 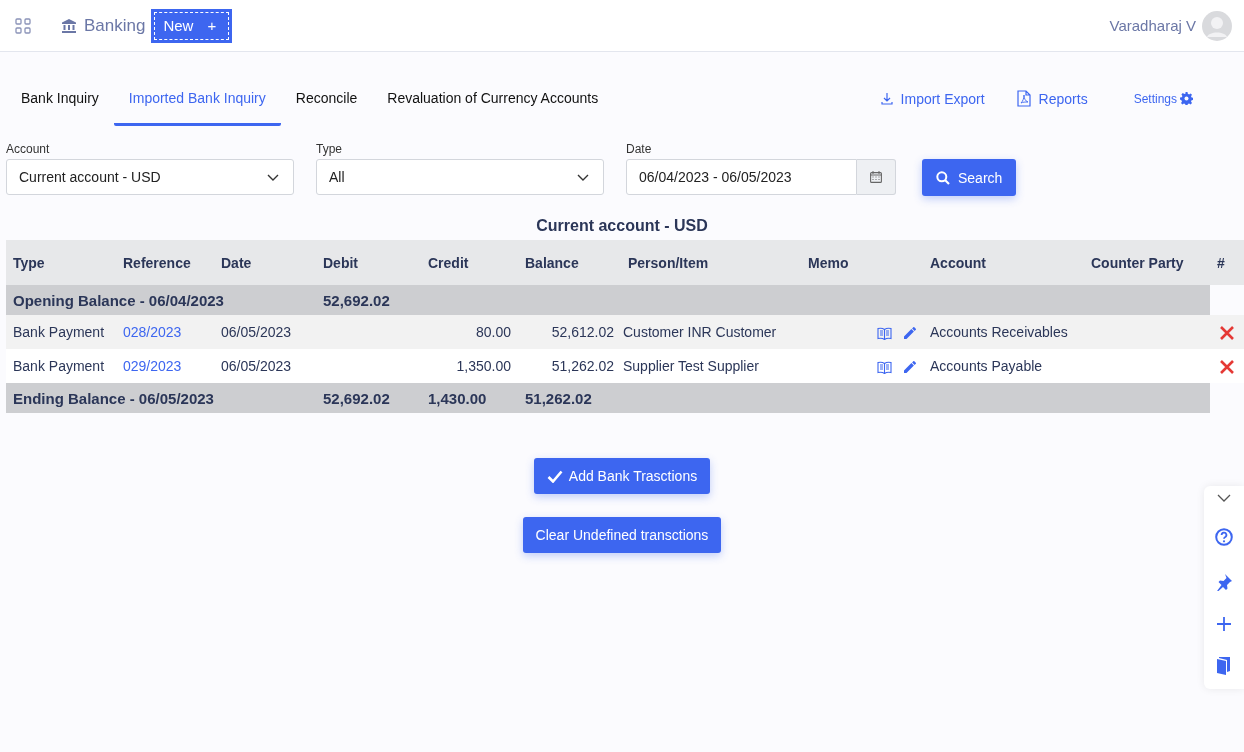 What do you see at coordinates (265, 262) in the screenshot?
I see `column-header: Date` at bounding box center [265, 262].